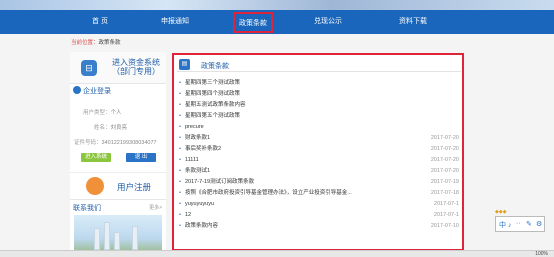 The height and width of the screenshot is (257, 554). Describe the element at coordinates (319, 226) in the screenshot. I see `list-item: 政策条款内容2017-07-10` at that location.